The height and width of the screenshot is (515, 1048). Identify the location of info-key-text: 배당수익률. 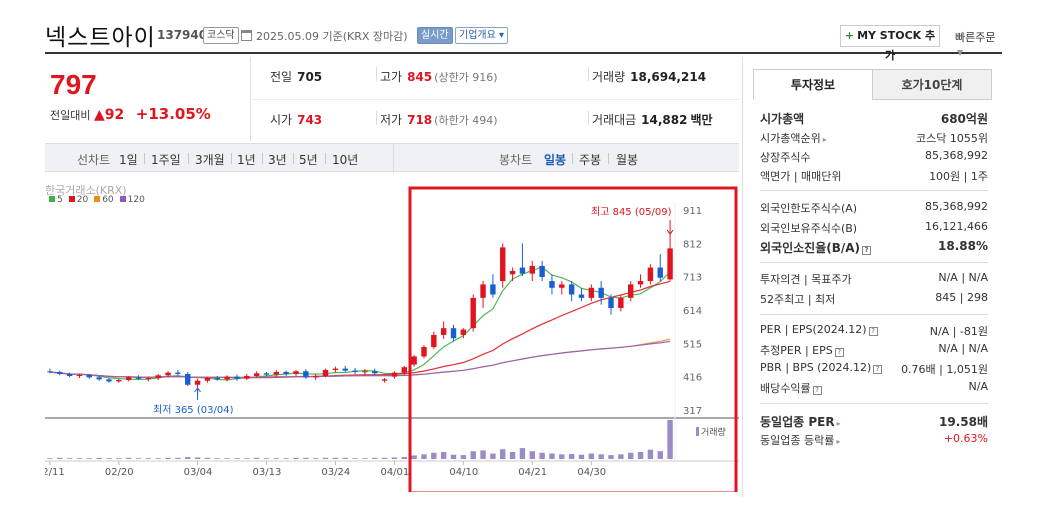
(785, 388).